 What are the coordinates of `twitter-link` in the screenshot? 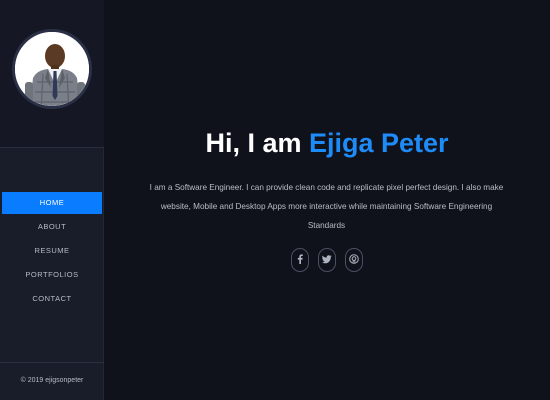 It's located at (327, 260).